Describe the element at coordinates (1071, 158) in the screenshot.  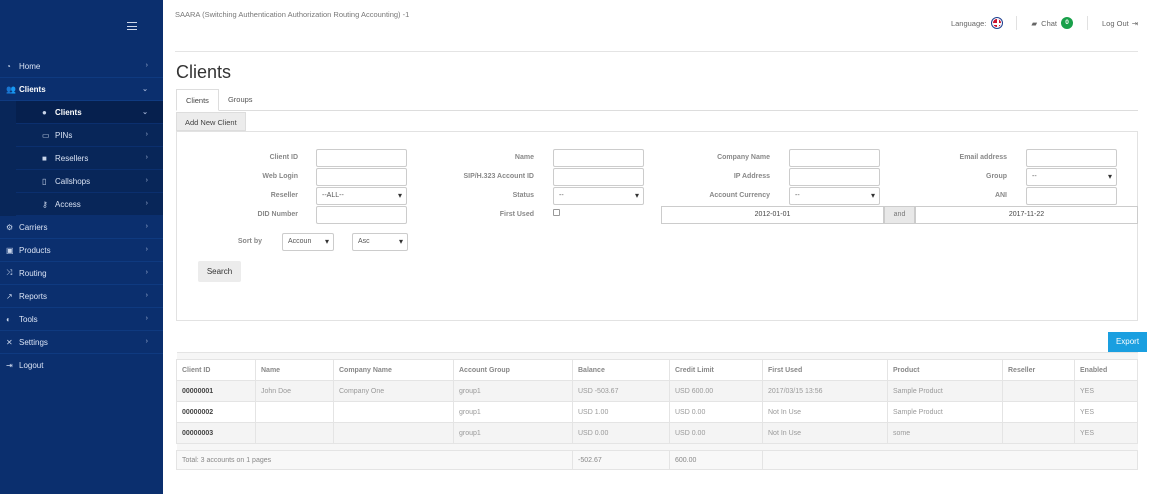
I see `email-input` at that location.